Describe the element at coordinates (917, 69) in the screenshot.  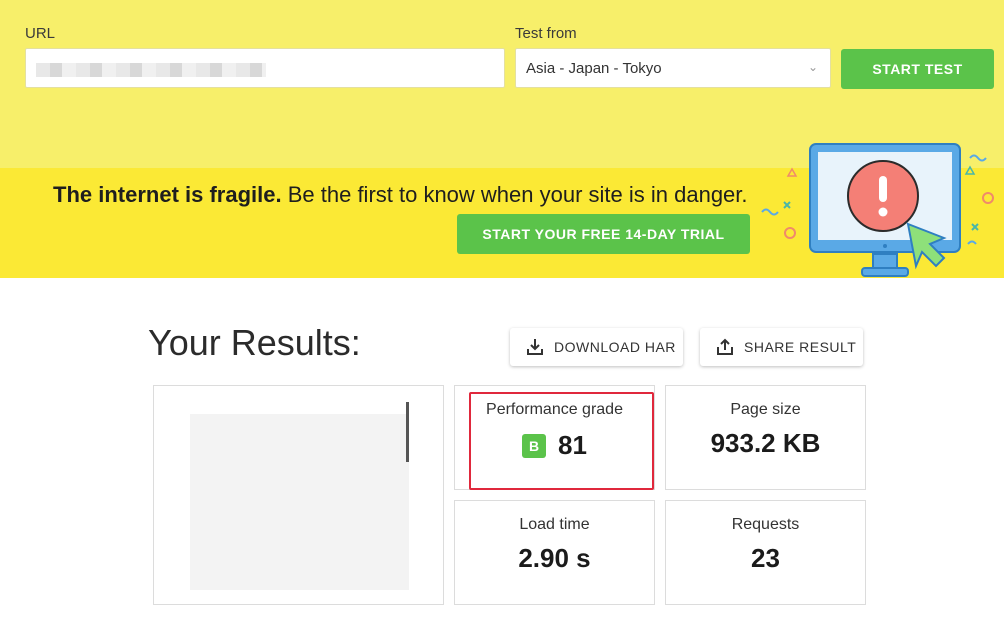
I see `start-test-button: START TEST` at that location.